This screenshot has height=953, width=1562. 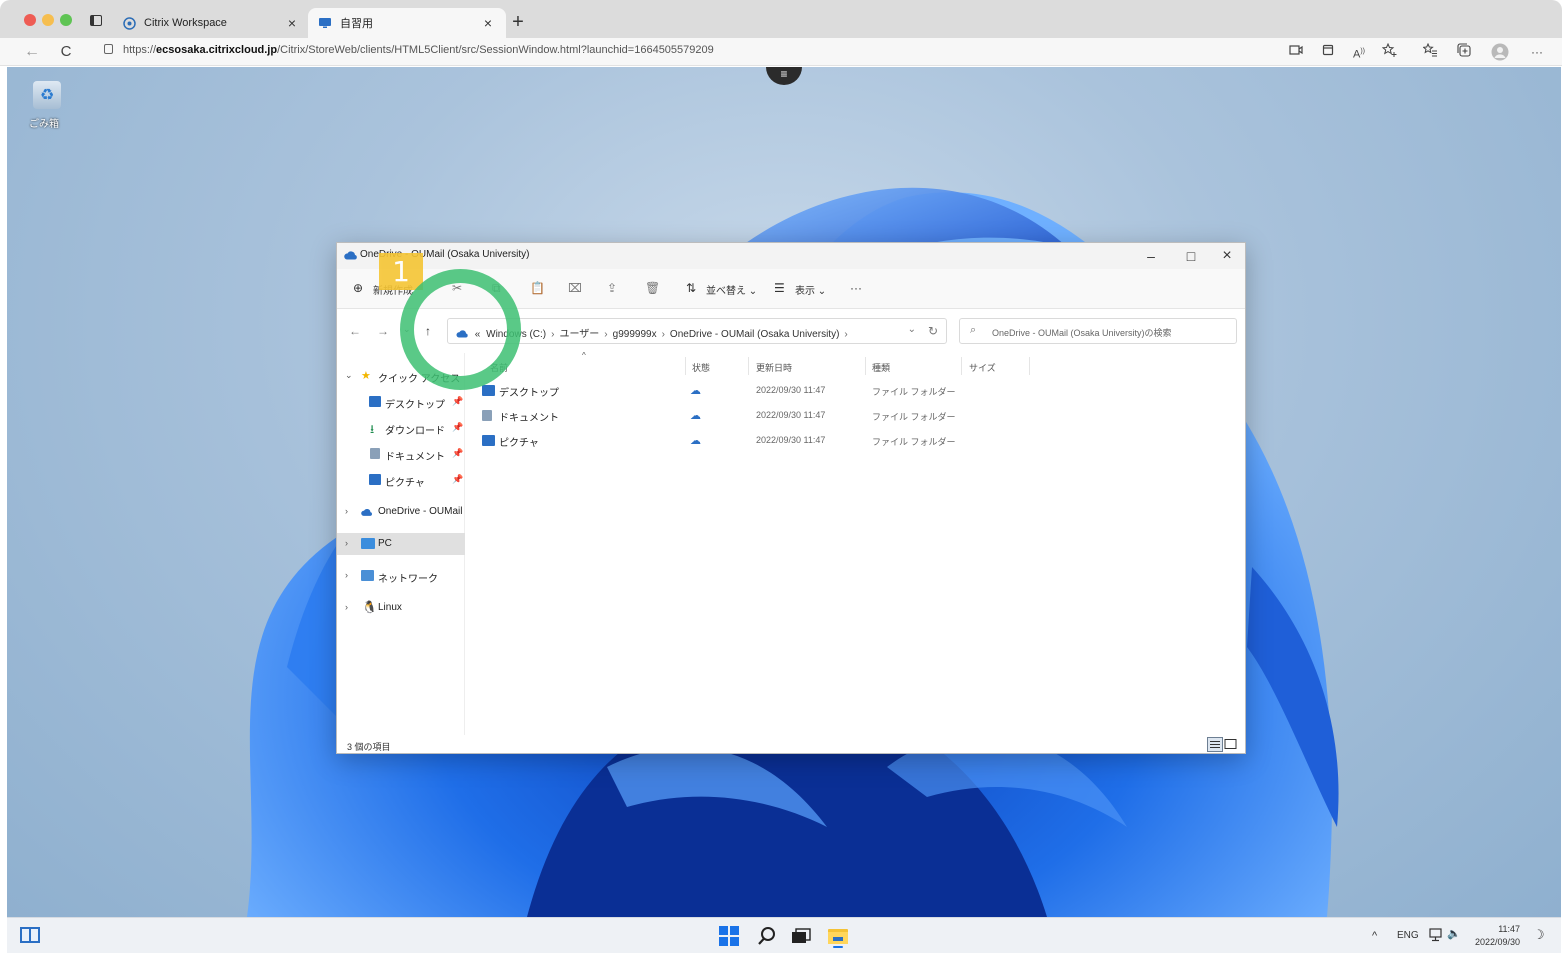 What do you see at coordinates (1151, 256) in the screenshot?
I see `minimize-button: –` at bounding box center [1151, 256].